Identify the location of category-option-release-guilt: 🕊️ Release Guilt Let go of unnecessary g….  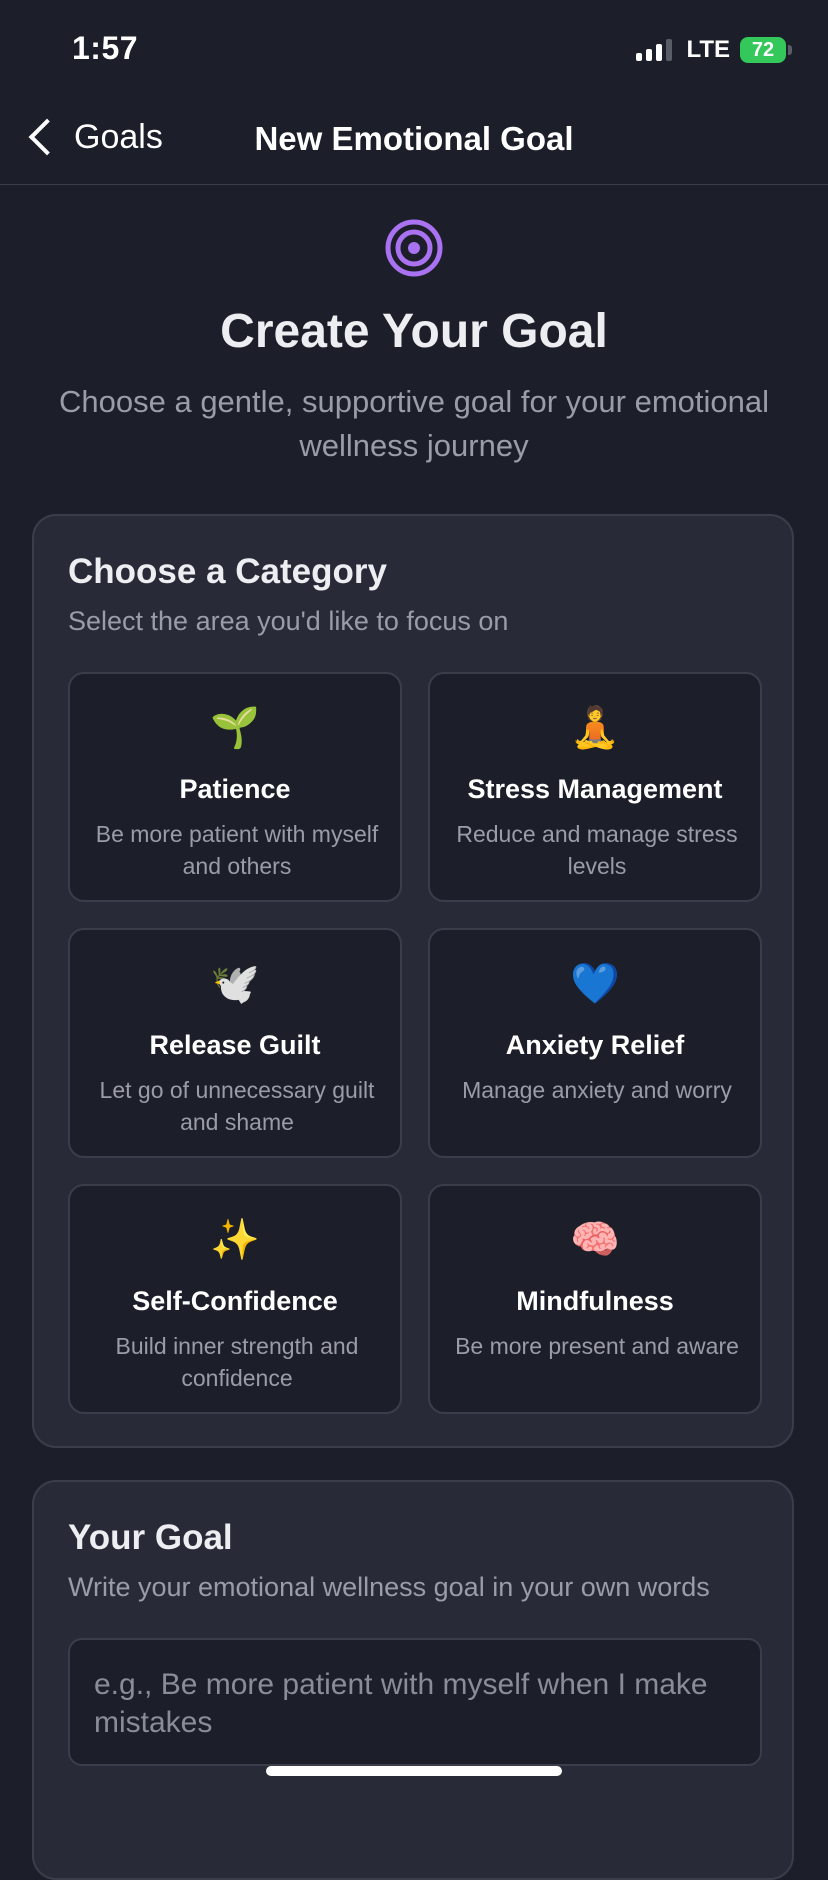
(235, 1043).